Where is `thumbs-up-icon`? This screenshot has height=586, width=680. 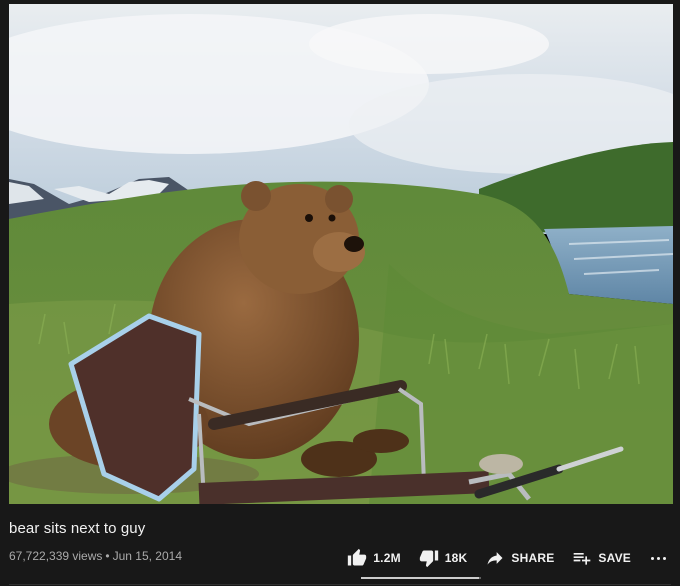
thumbs-up-icon is located at coordinates (357, 557).